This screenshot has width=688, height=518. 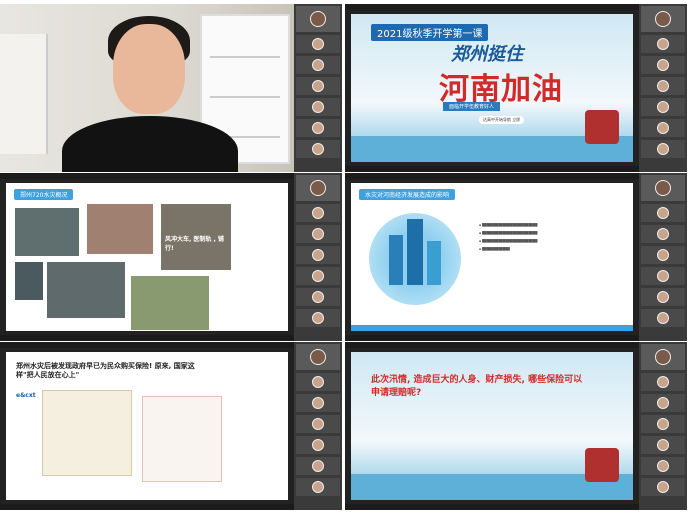 What do you see at coordinates (194, 244) in the screenshot?
I see `photo-caption: 风冲大车, 医制轨 , 铺行!` at bounding box center [194, 244].